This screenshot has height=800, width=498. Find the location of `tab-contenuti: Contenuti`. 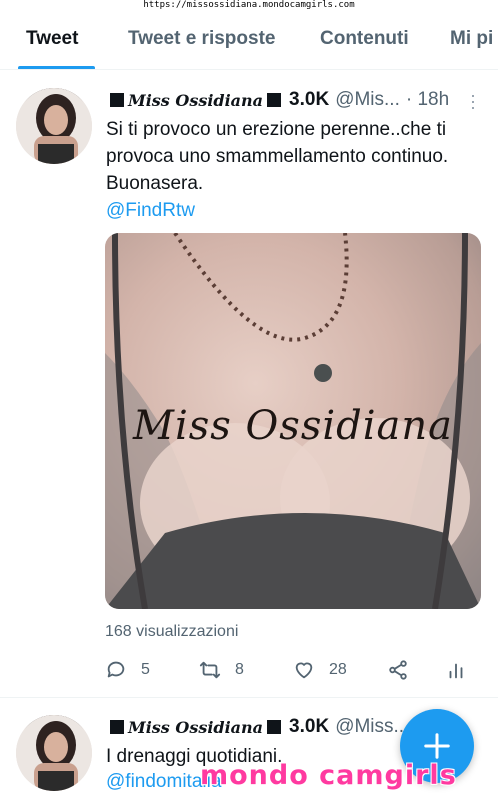

tab-contenuti: Contenuti is located at coordinates (364, 39).